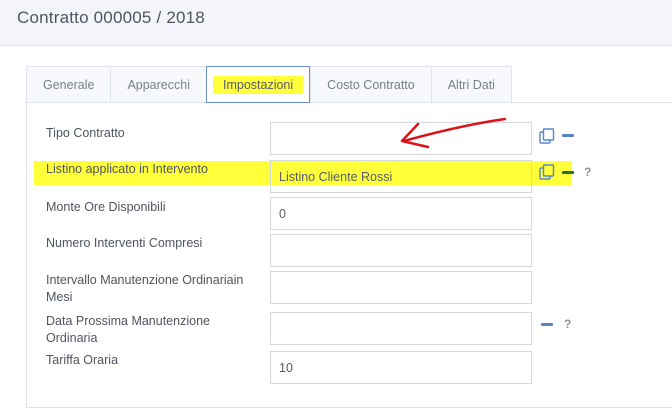 Image resolution: width=672 pixels, height=412 pixels. Describe the element at coordinates (85, 133) in the screenshot. I see `field-label: Tipo Contratto` at that location.